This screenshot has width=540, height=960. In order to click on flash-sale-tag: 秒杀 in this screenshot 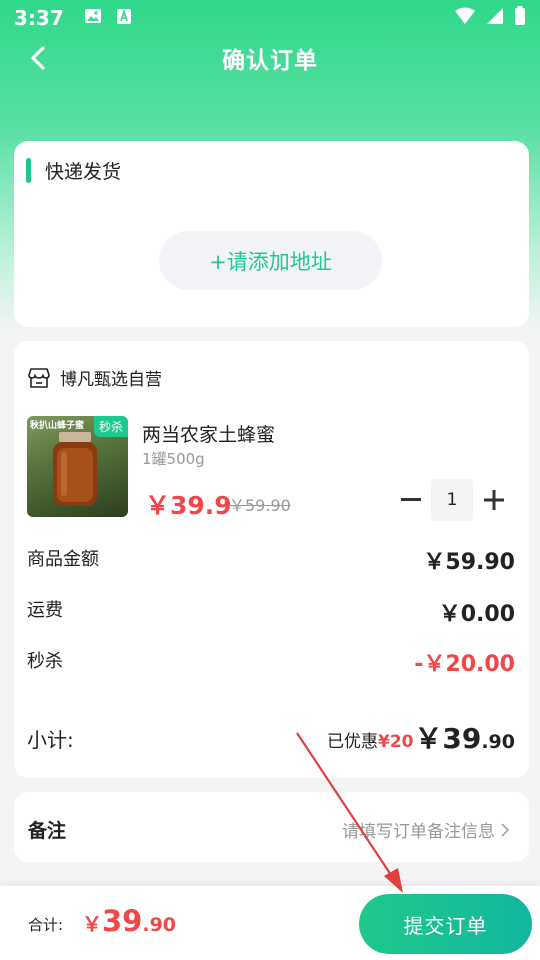, I will do `click(110, 426)`.